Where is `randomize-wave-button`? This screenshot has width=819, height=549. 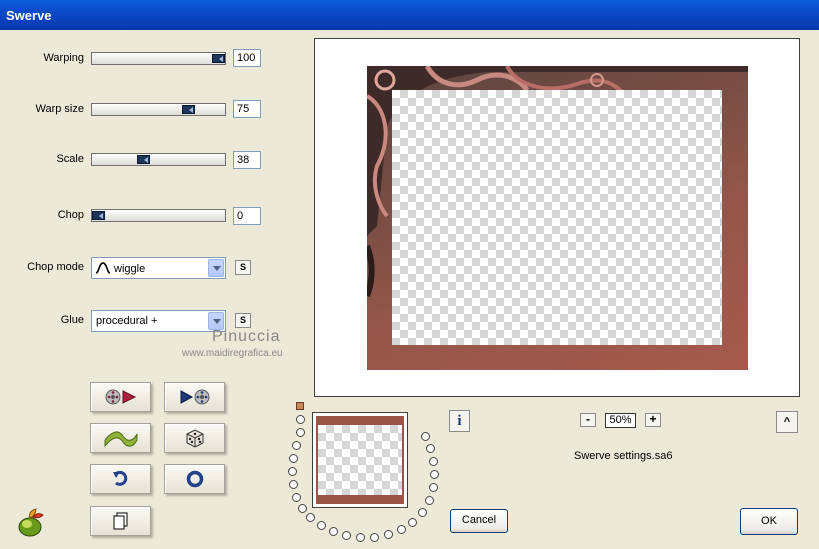 randomize-wave-button is located at coordinates (120, 438).